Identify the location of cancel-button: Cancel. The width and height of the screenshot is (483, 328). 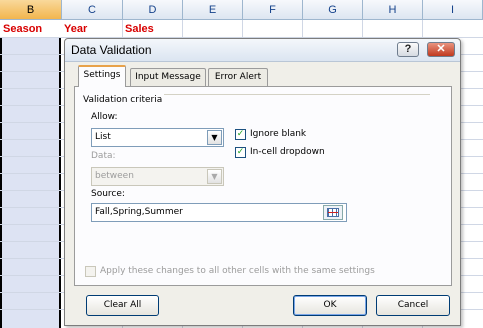
(413, 305).